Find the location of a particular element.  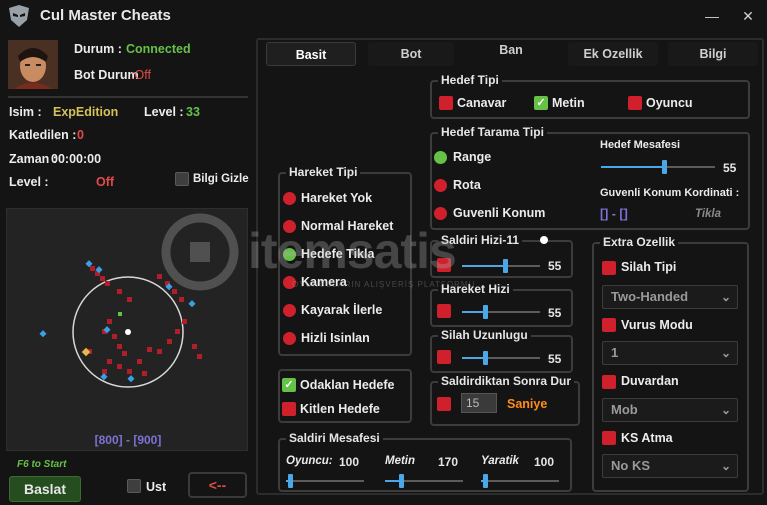

ks-atma-selected: No KS is located at coordinates (630, 465).